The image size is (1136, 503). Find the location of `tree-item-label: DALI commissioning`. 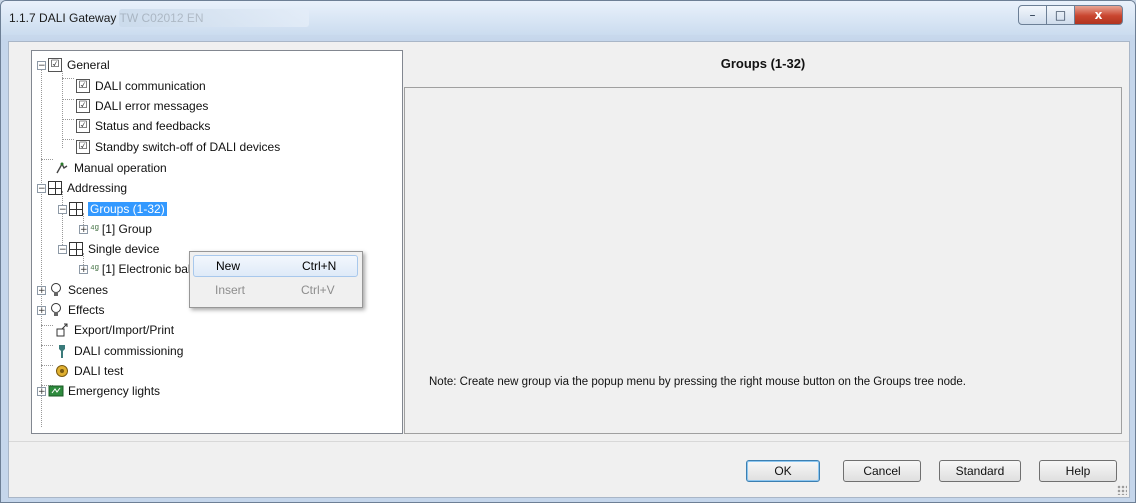

tree-item-label: DALI commissioning is located at coordinates (129, 351).